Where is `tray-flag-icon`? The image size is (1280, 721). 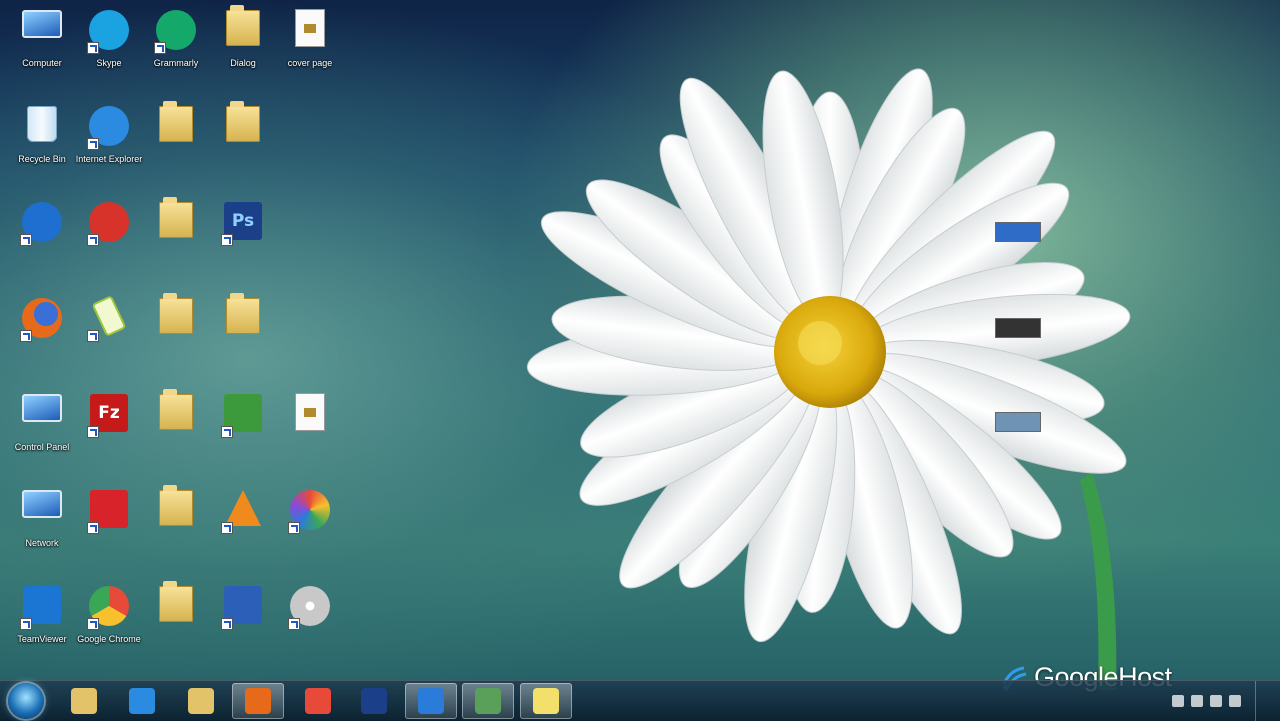
tray-flag-icon is located at coordinates (1197, 701).